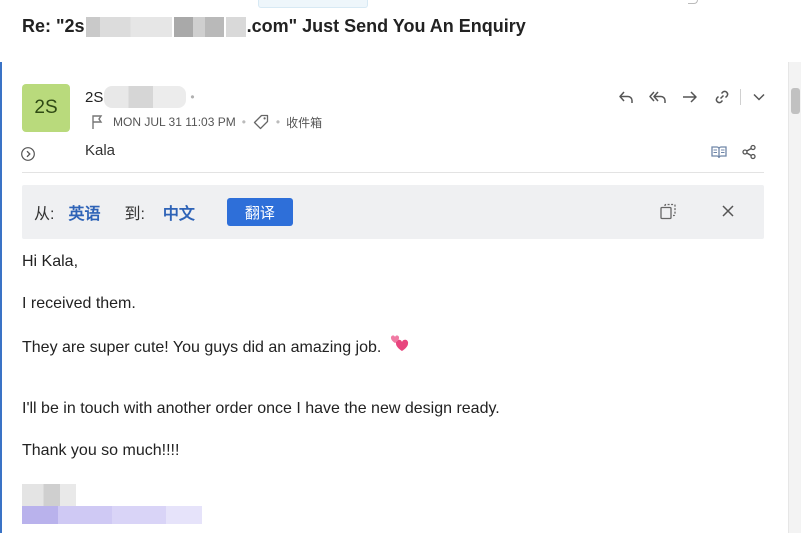  What do you see at coordinates (112, 515) in the screenshot?
I see `redacted-signature-link` at bounding box center [112, 515].